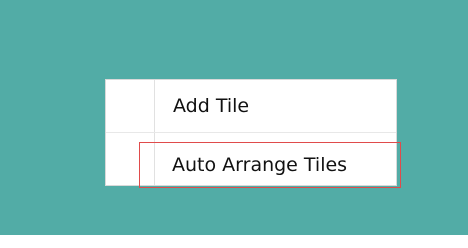  I want to click on bottom-strip, so click(234, 241).